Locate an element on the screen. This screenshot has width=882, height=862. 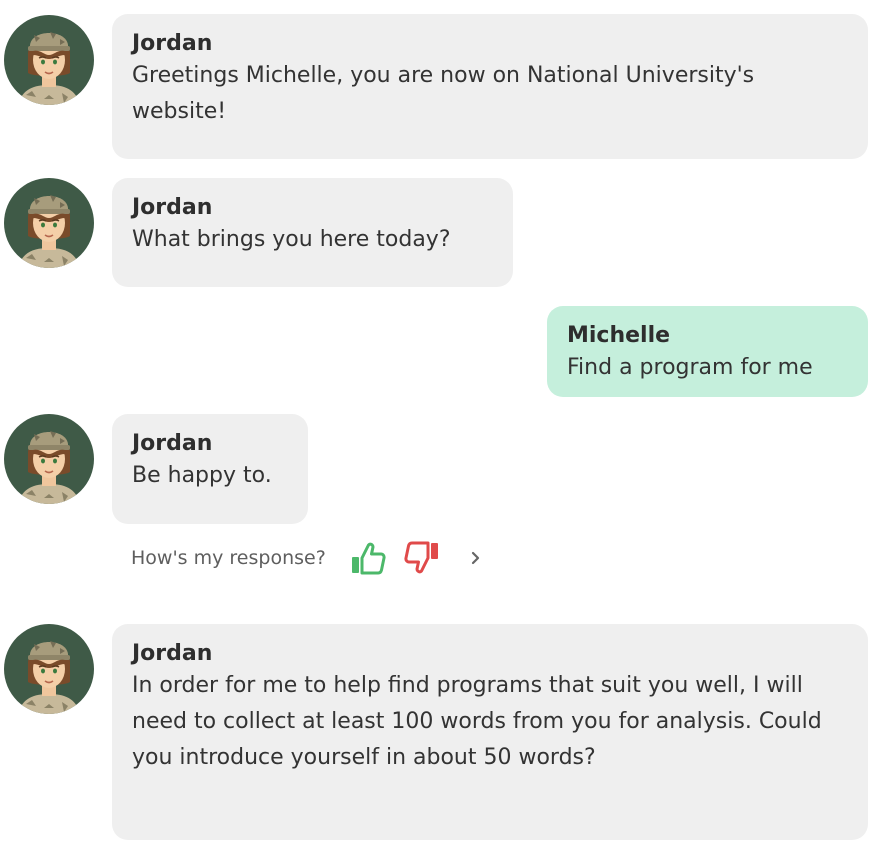
thumbs-down-button is located at coordinates (422, 558).